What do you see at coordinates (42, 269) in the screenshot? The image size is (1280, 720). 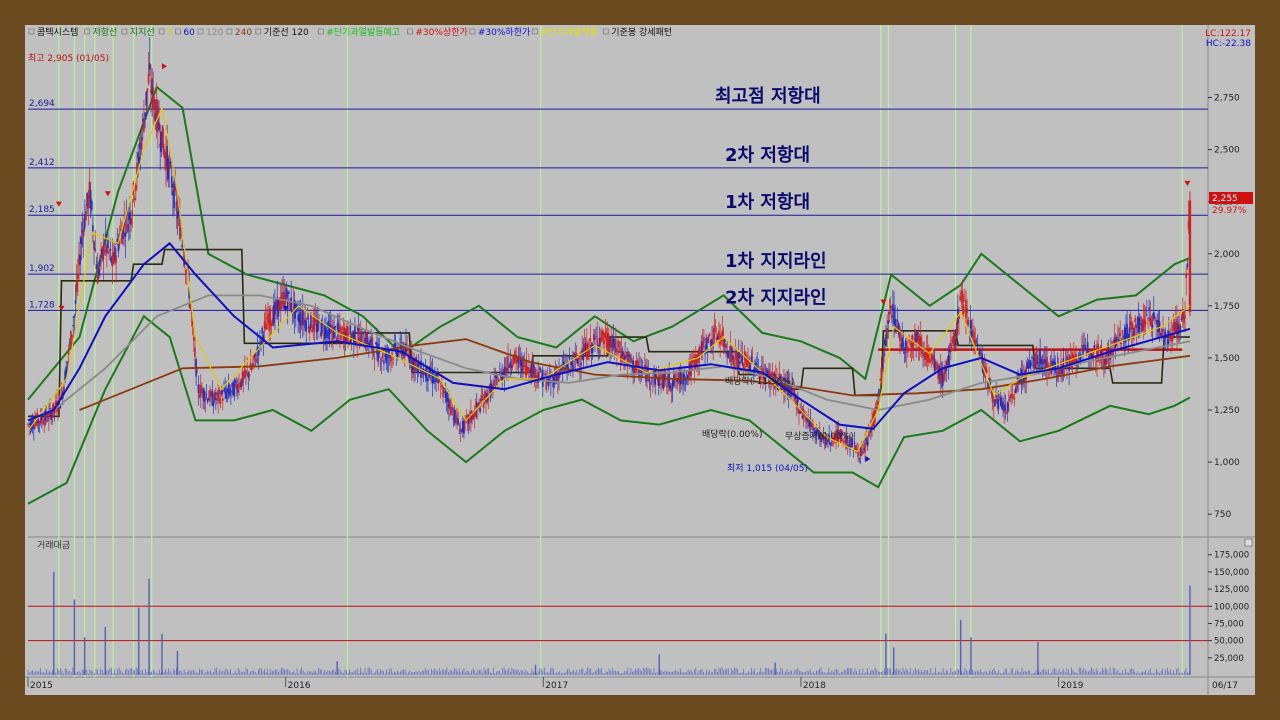 I see `level-label-3: 1,902` at bounding box center [42, 269].